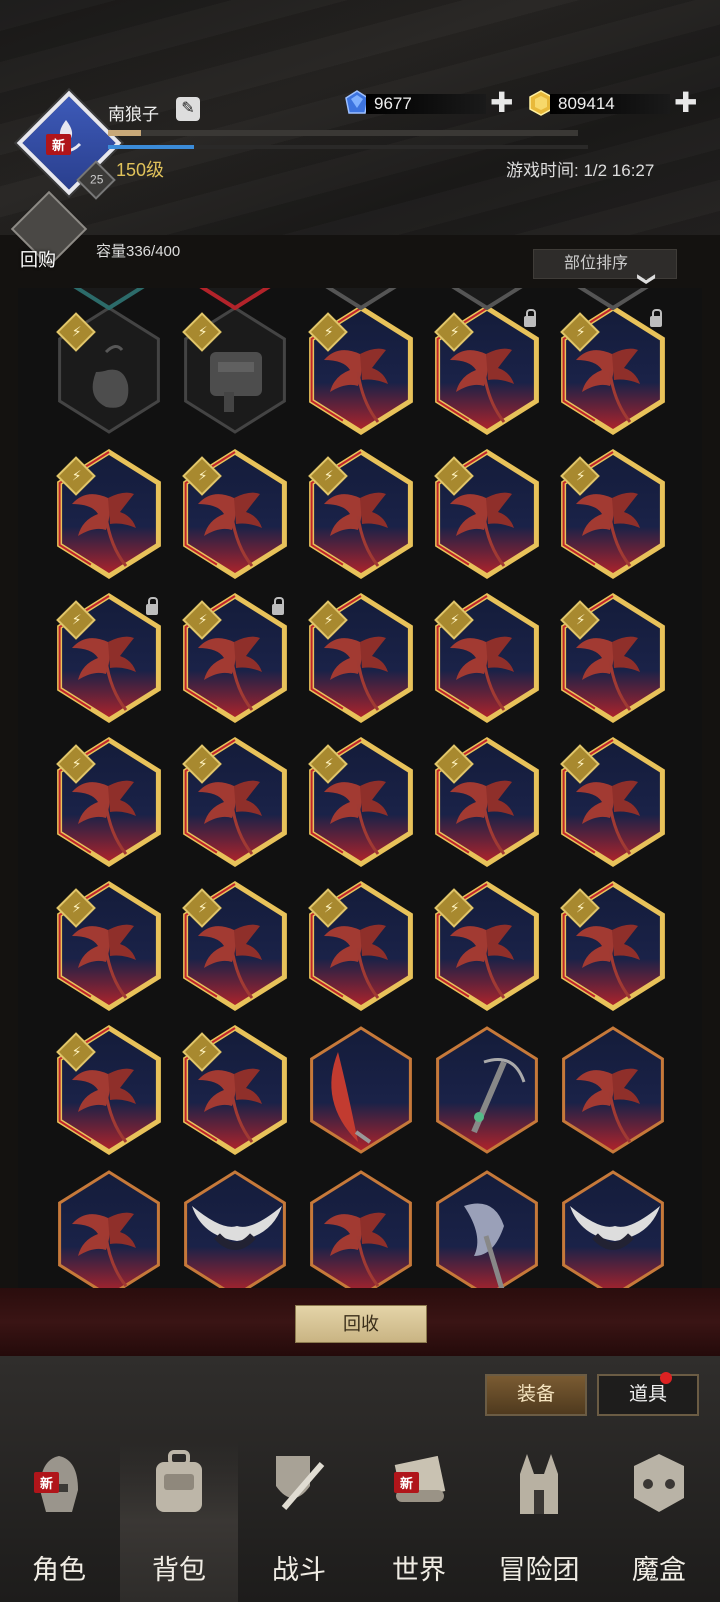 The image size is (720, 1602). I want to click on player-level: 150级, so click(140, 170).